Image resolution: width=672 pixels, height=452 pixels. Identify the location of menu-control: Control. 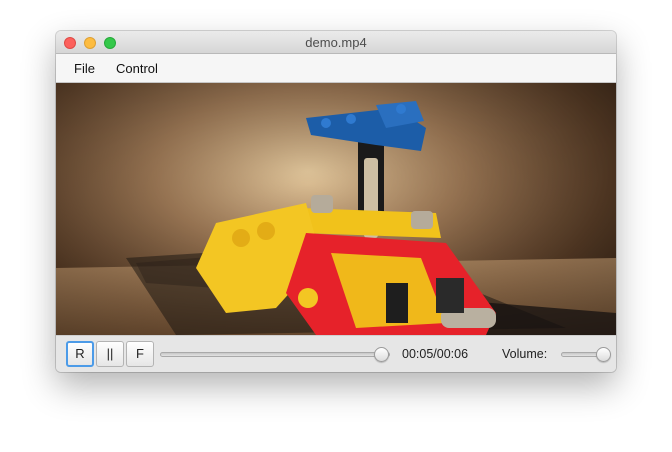
(137, 68).